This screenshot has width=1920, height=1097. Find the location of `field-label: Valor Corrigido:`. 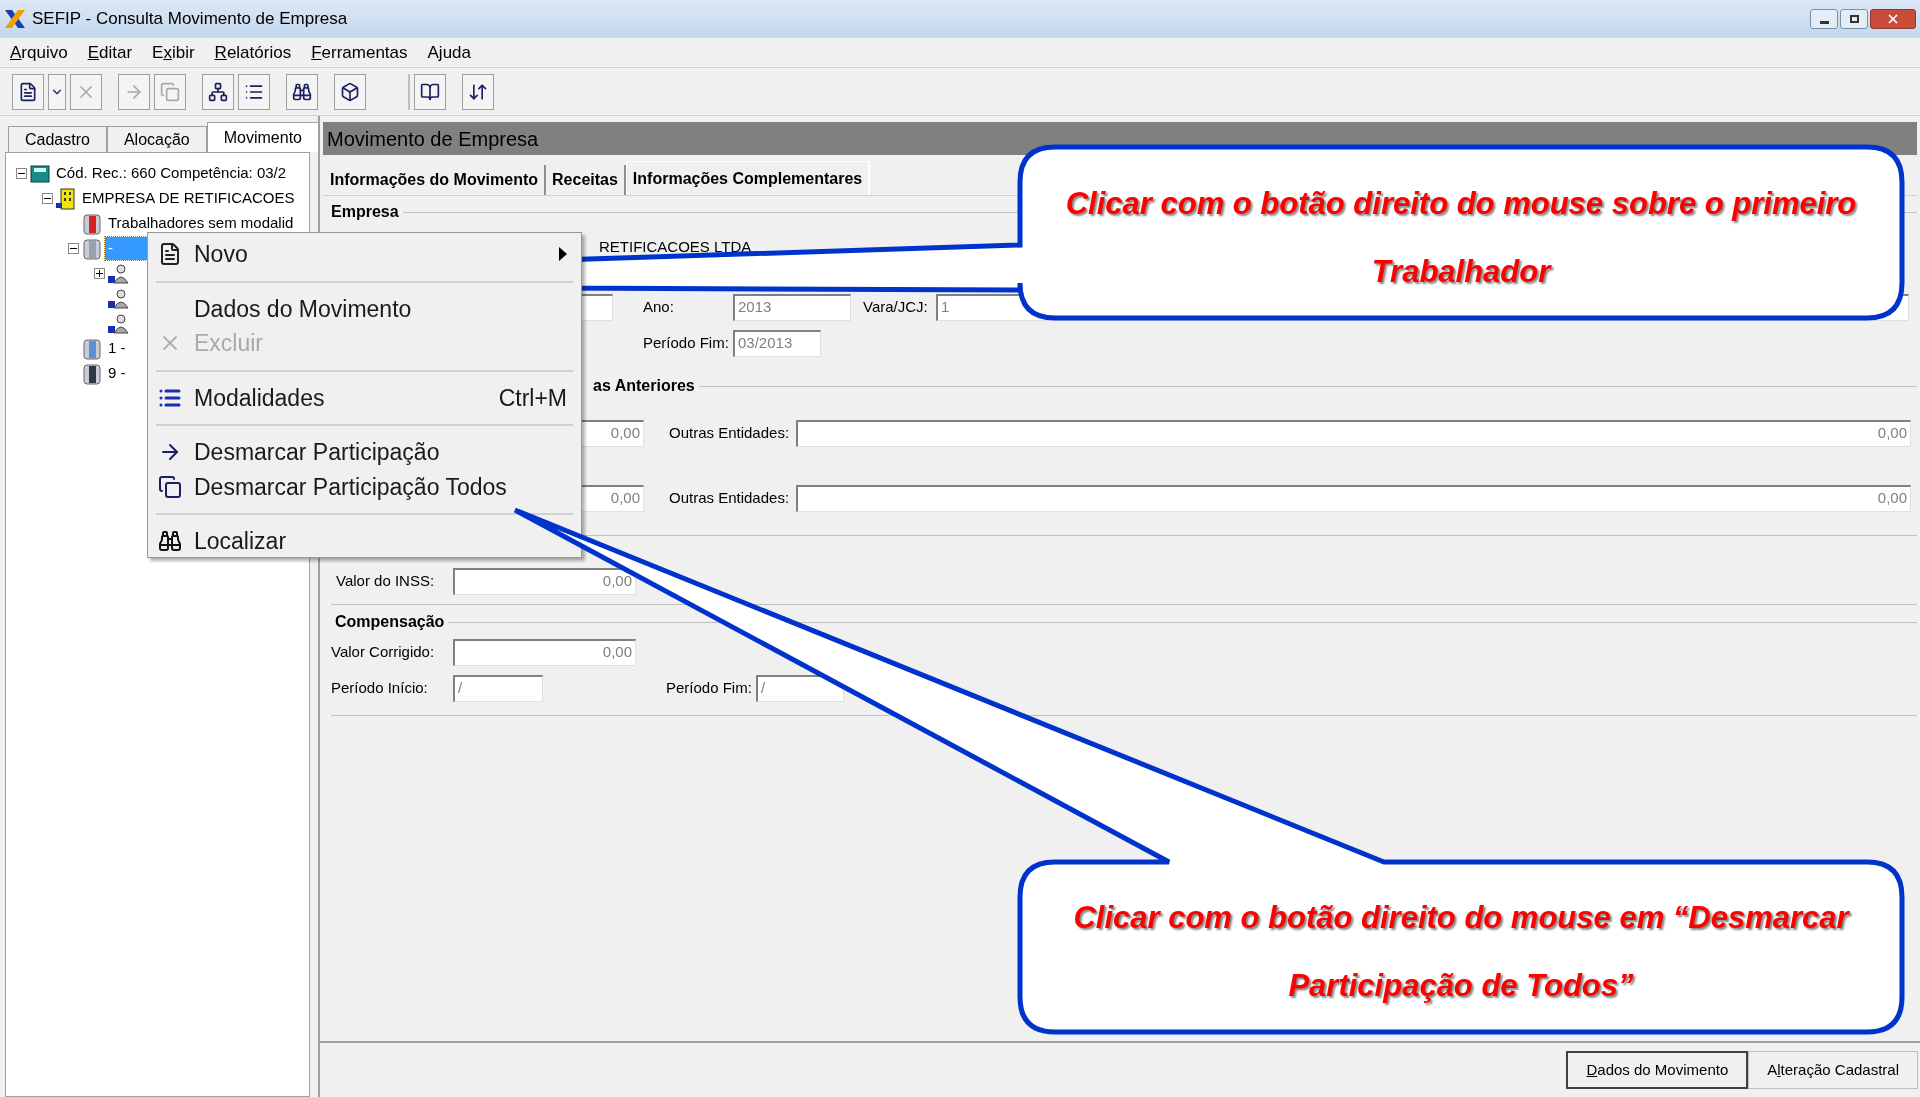

field-label: Valor Corrigido: is located at coordinates (383, 651).